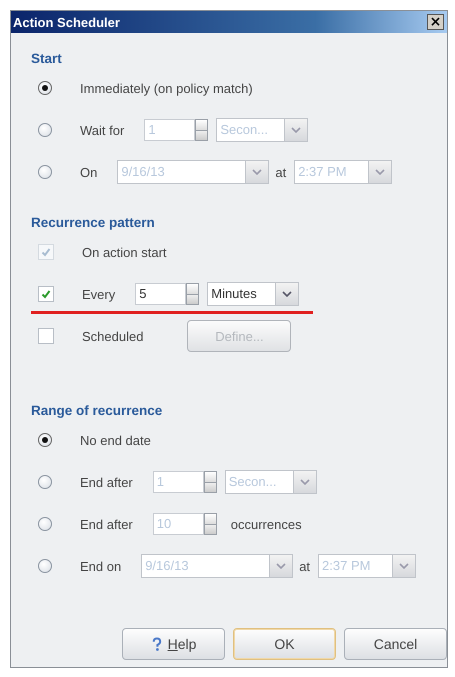 The width and height of the screenshot is (455, 677). Describe the element at coordinates (102, 130) in the screenshot. I see `option-label: Wait for` at that location.